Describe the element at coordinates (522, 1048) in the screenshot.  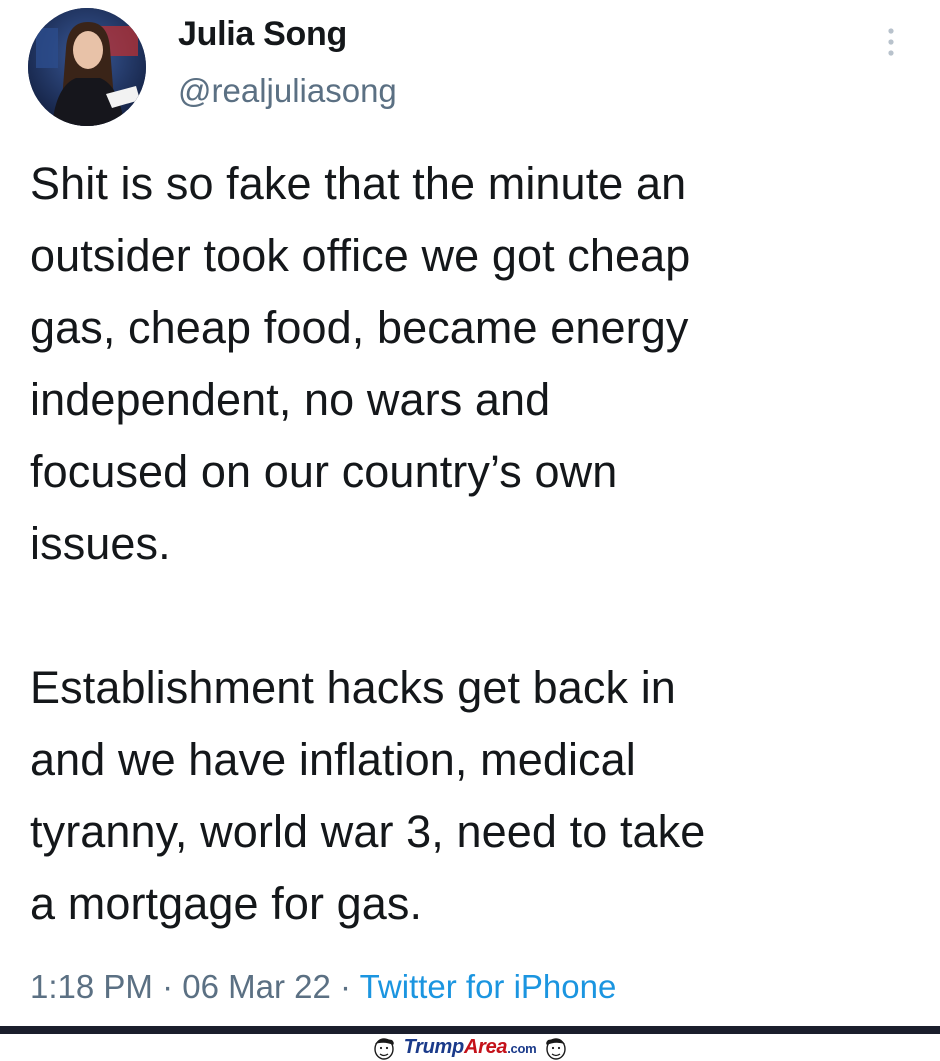
I see `watermark-part-3: .com` at that location.